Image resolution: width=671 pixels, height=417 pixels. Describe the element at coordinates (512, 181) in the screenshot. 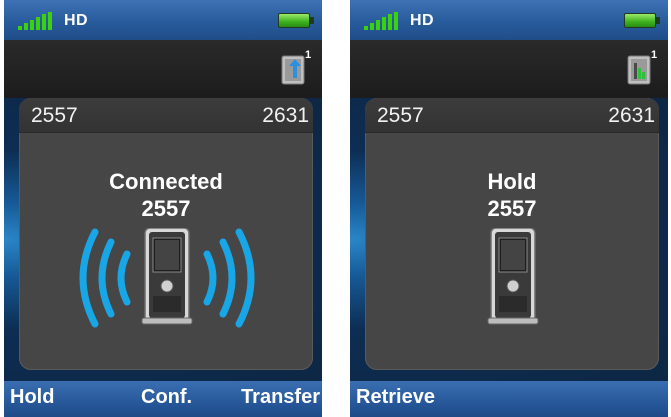

I see `call-status-label: Hold` at that location.